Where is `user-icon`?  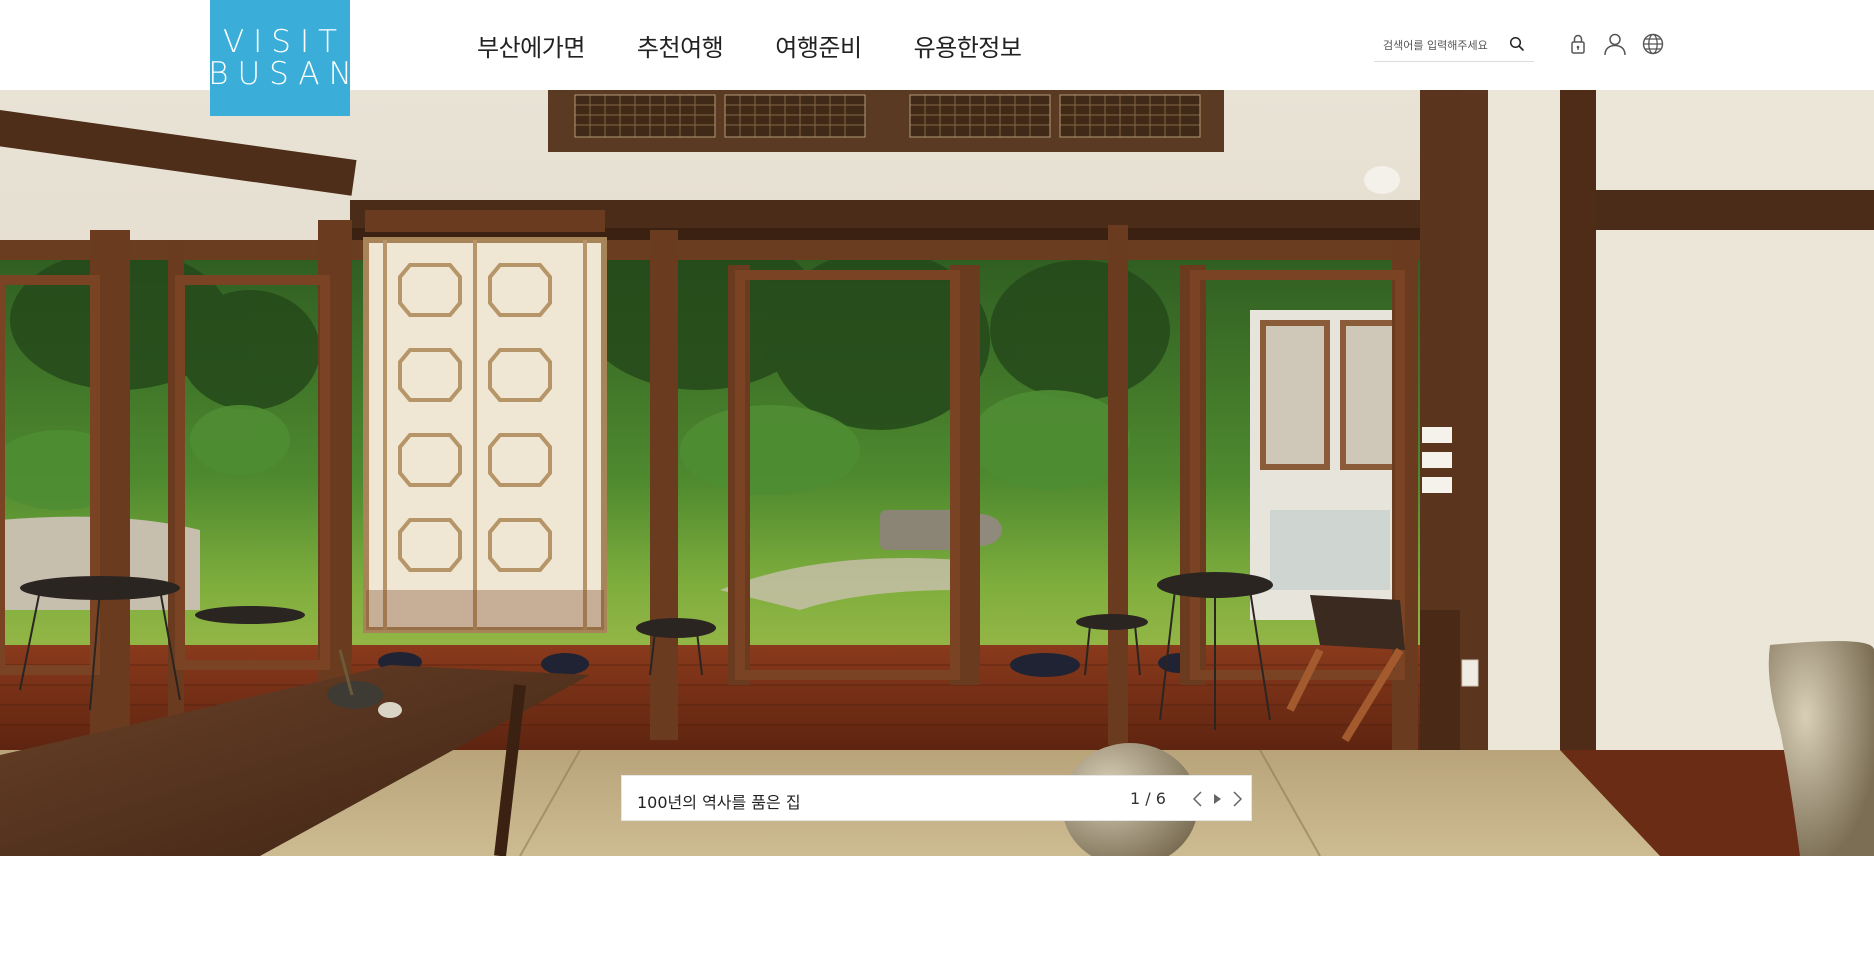
user-icon is located at coordinates (1615, 44).